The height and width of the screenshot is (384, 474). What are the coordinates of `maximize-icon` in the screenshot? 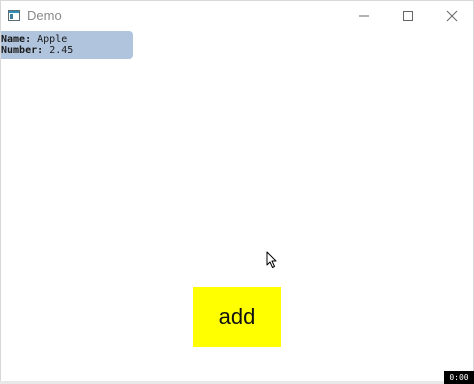 It's located at (408, 16).